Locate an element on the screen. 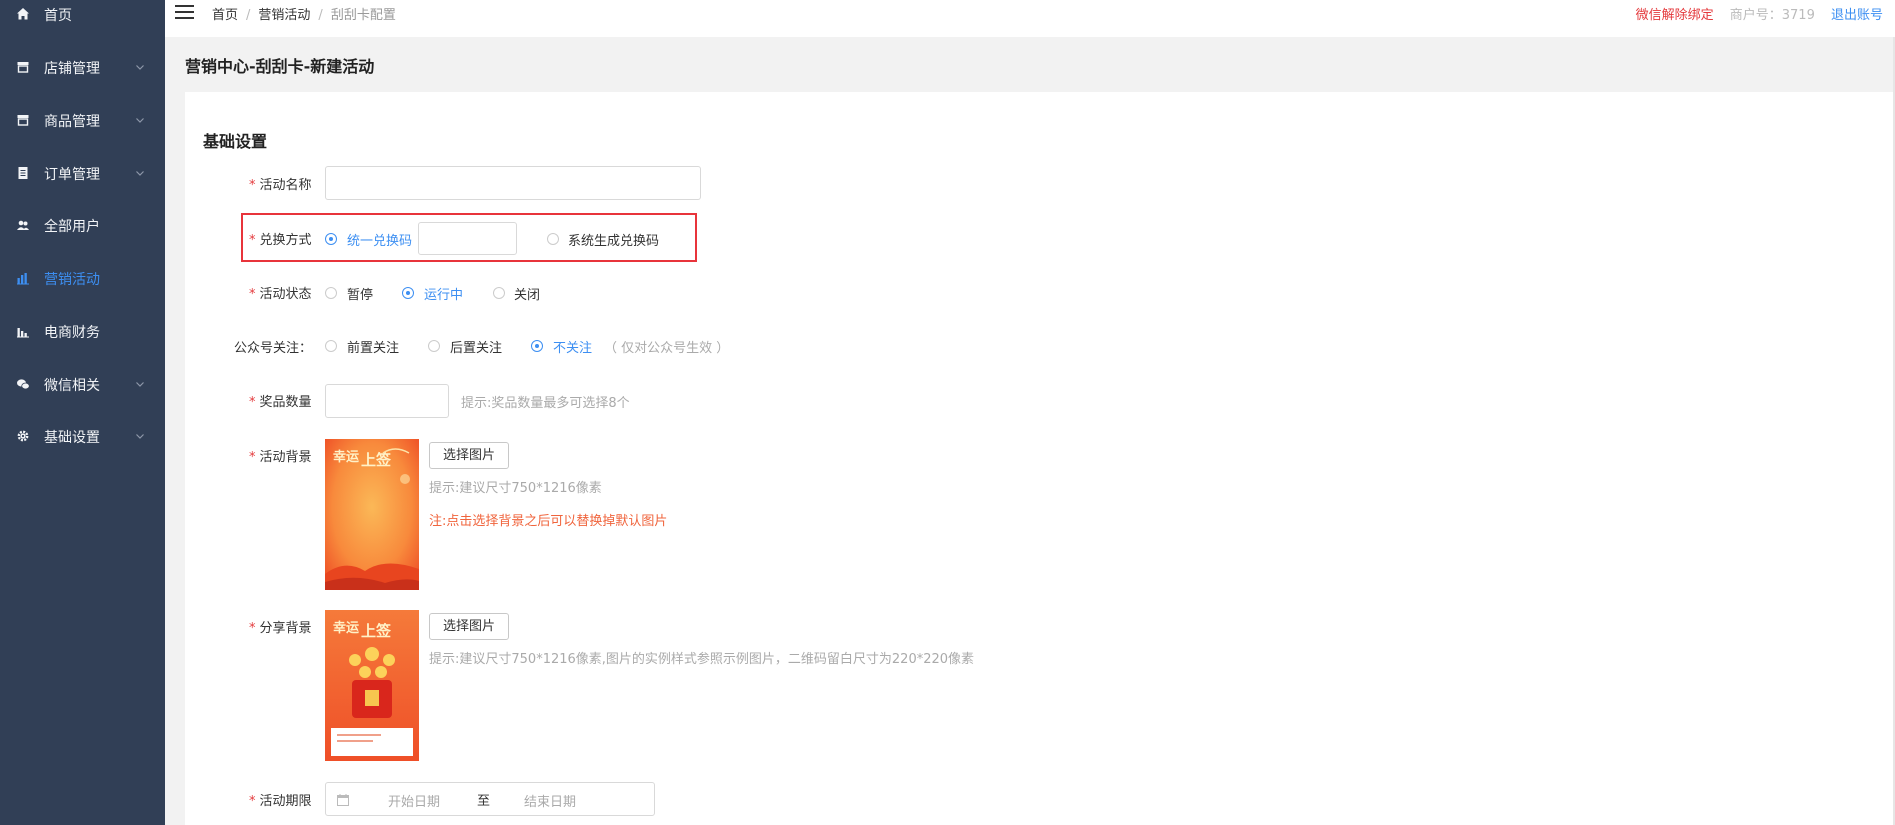 The width and height of the screenshot is (1895, 825). sidebar-item-marketing: 营销活动 is located at coordinates (82, 278).